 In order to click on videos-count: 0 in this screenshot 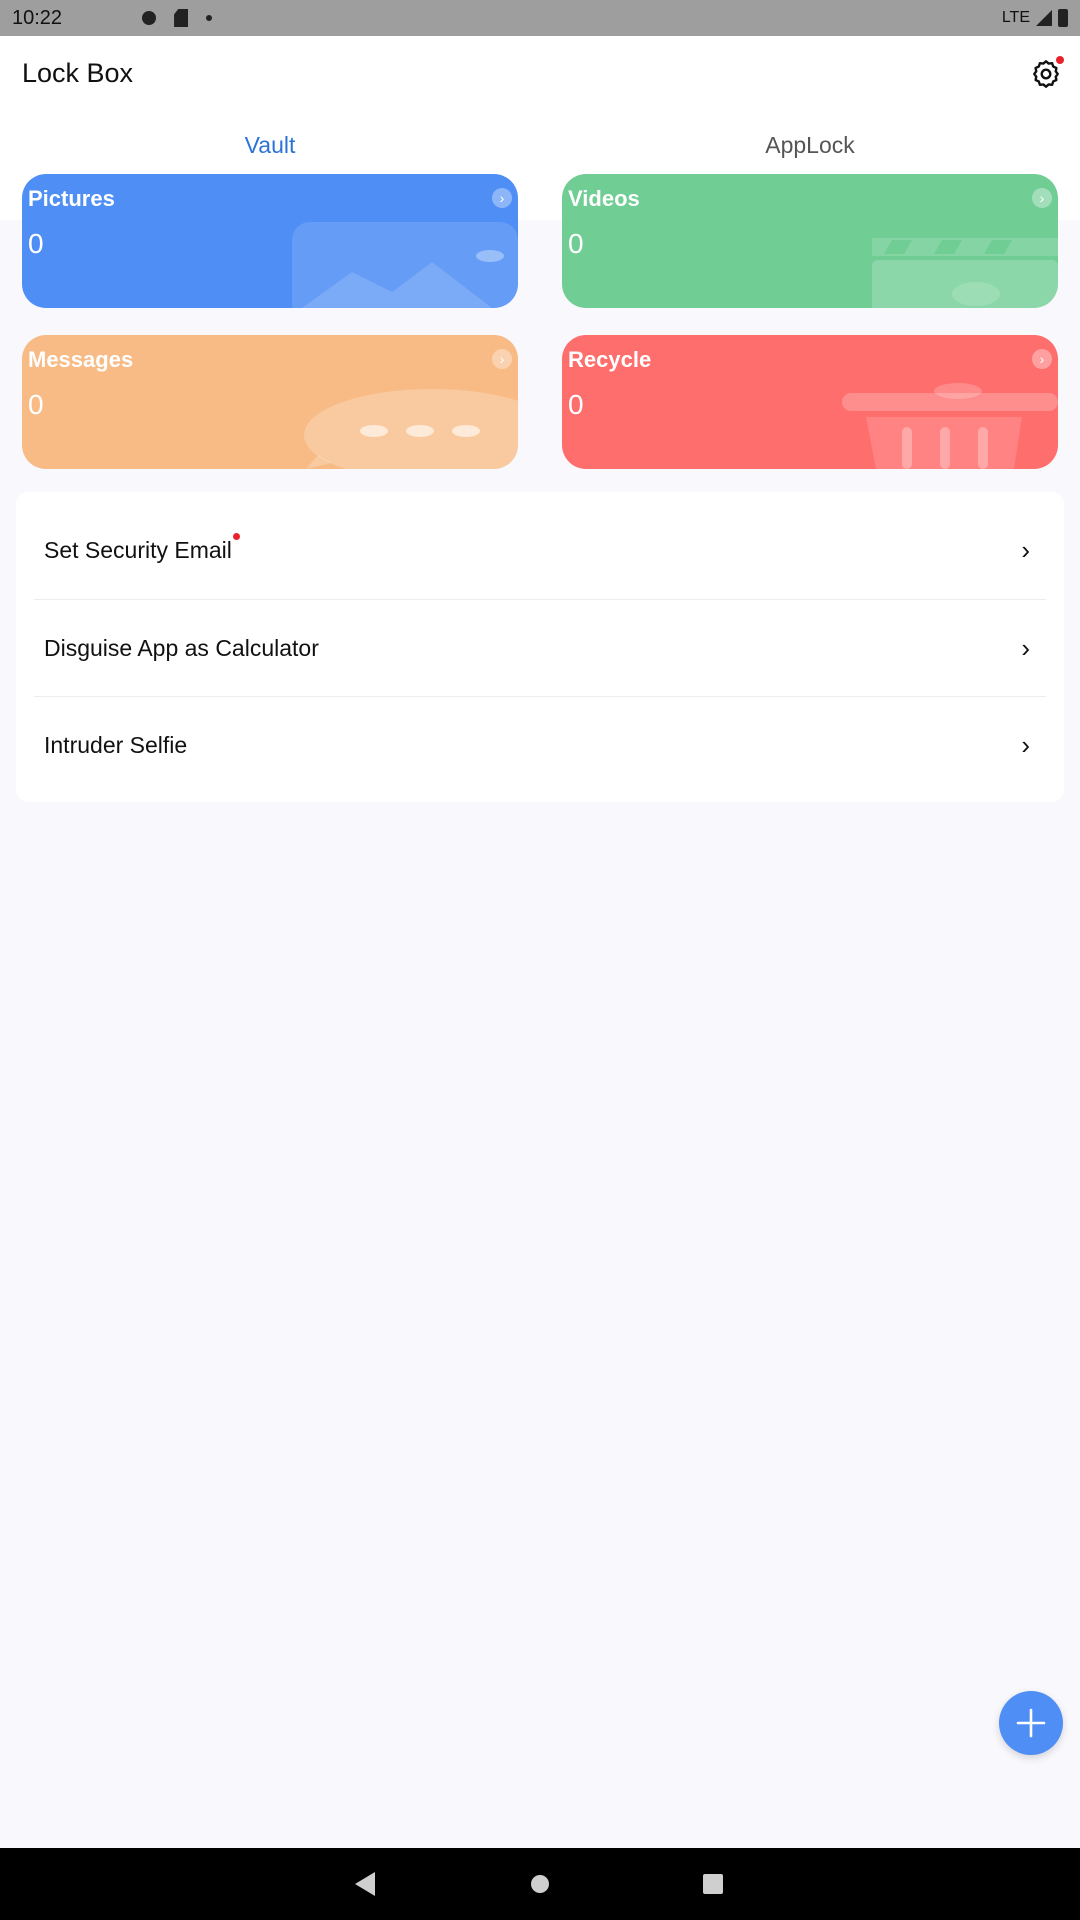, I will do `click(576, 243)`.